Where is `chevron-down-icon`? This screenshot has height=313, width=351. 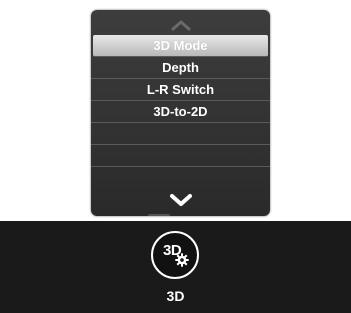
chevron-down-icon is located at coordinates (180, 200).